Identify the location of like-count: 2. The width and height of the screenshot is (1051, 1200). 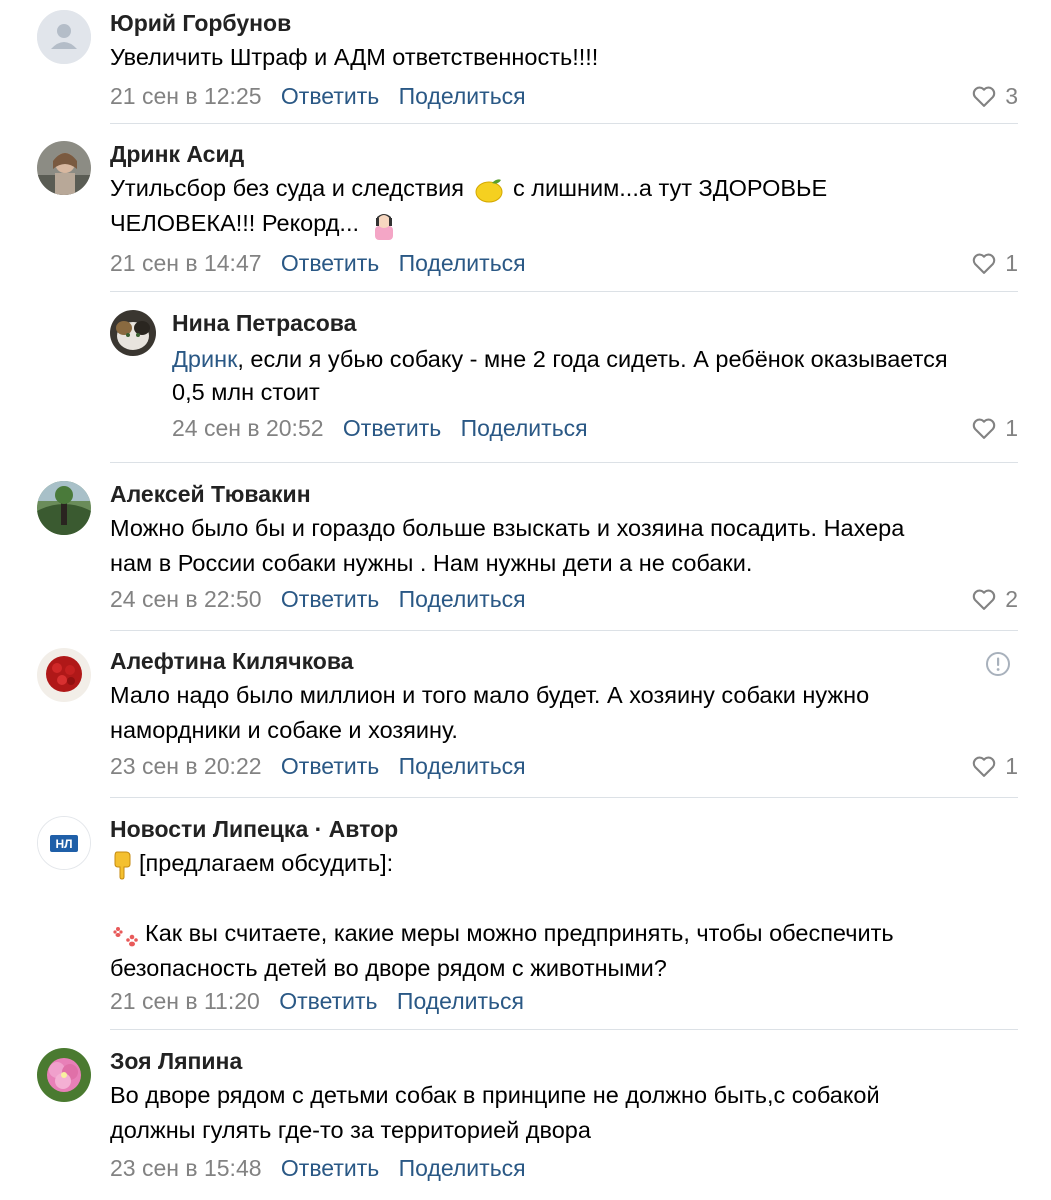
(1011, 599).